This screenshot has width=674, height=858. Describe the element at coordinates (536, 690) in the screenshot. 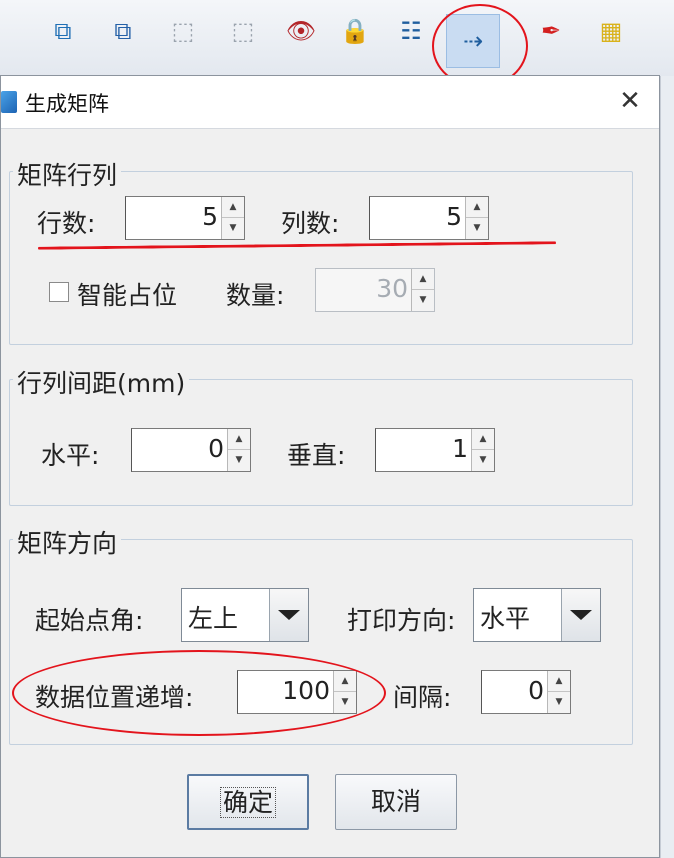

I see `interval-value: 0` at that location.